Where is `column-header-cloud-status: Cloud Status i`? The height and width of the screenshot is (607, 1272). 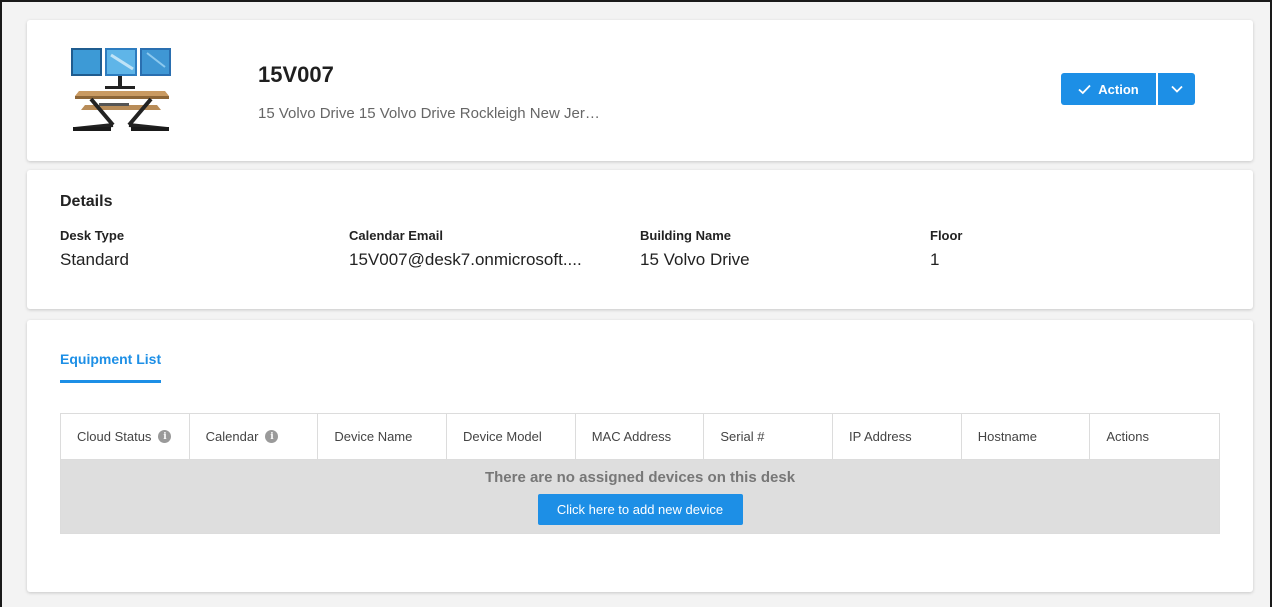
column-header-cloud-status: Cloud Status i is located at coordinates (125, 436).